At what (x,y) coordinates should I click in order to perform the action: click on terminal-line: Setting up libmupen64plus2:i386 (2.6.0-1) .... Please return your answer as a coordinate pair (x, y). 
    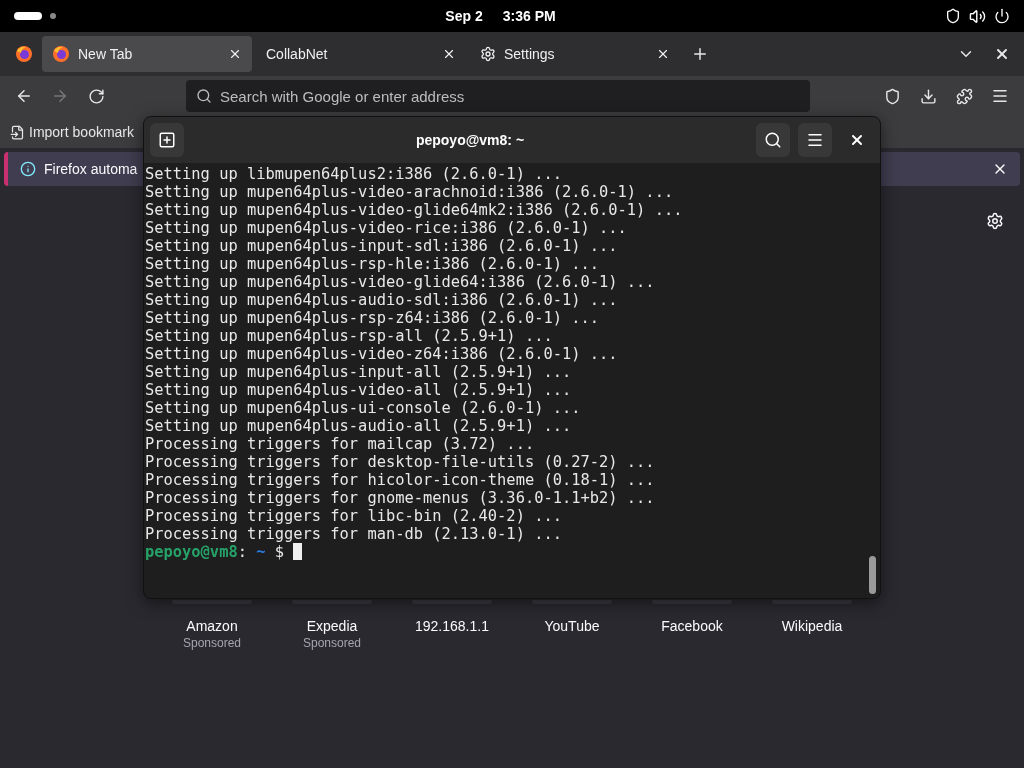
    Looking at the image, I should click on (354, 174).